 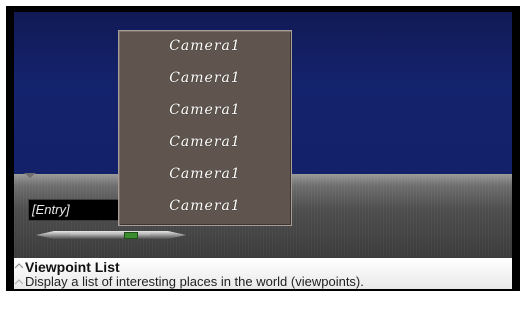 What do you see at coordinates (72, 267) in the screenshot?
I see `panel-title: Viewpoint List` at bounding box center [72, 267].